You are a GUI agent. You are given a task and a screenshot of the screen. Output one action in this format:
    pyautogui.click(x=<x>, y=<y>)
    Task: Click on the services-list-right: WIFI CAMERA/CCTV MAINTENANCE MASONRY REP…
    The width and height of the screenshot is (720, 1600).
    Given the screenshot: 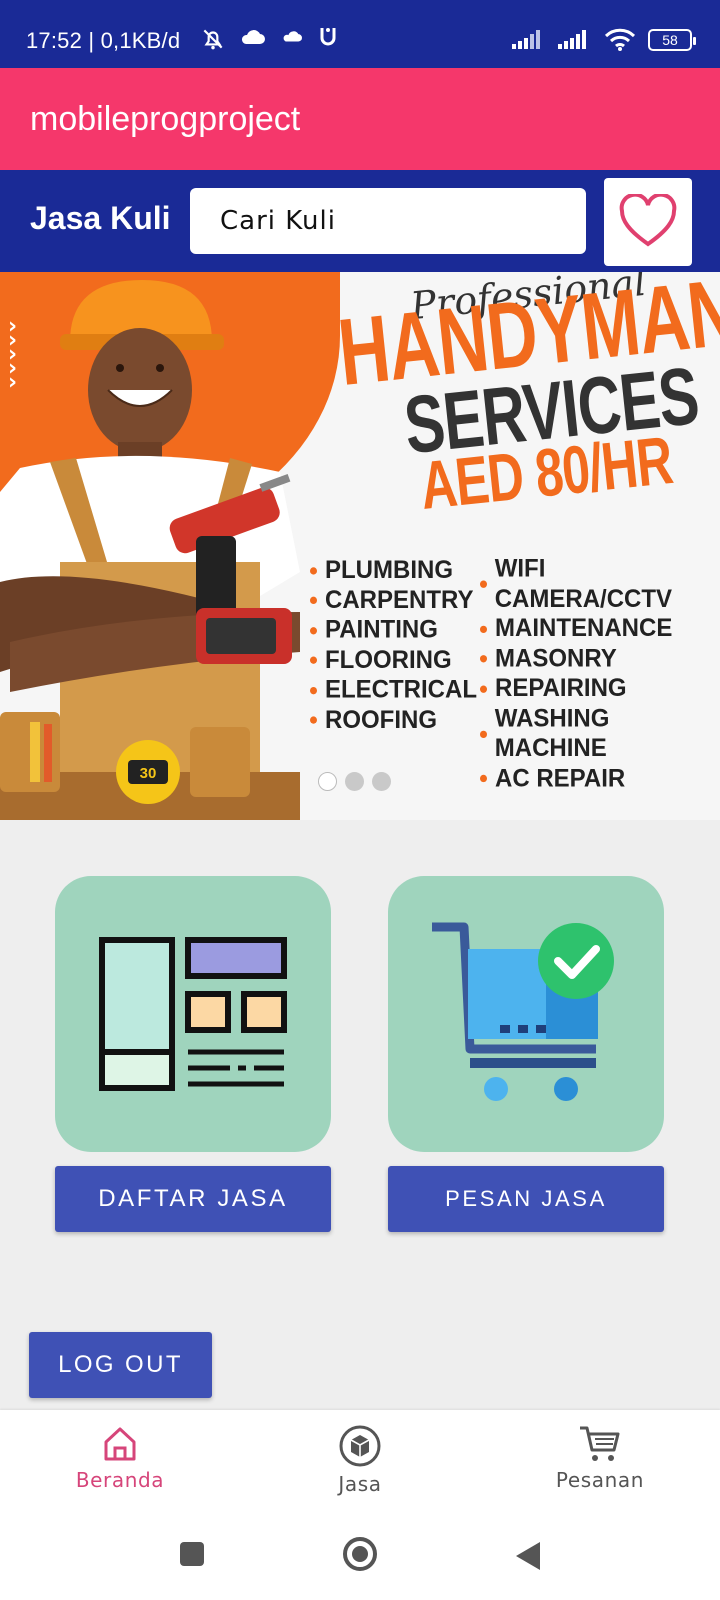 What is the action you would take?
    pyautogui.click(x=600, y=673)
    